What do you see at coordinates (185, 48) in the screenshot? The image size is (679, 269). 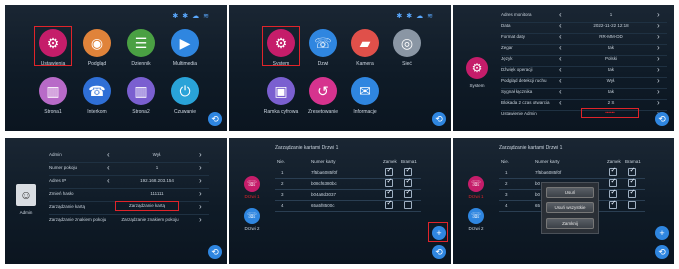 I see `menu-item-multimedia: ▶ Multimedia` at bounding box center [185, 48].